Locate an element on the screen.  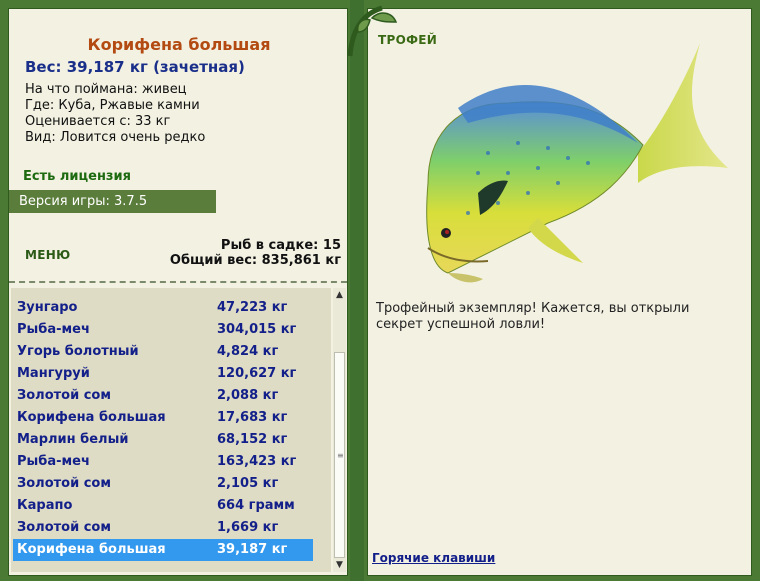
catch-fish-weight: 39,187 кг is located at coordinates (252, 549).